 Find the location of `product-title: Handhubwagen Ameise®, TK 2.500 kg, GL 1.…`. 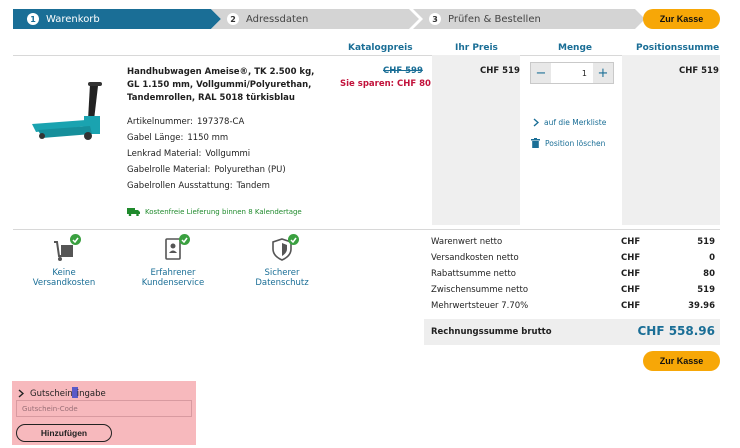

product-title: Handhubwagen Ameise®, TK 2.500 kg, GL 1.… is located at coordinates (227, 85).